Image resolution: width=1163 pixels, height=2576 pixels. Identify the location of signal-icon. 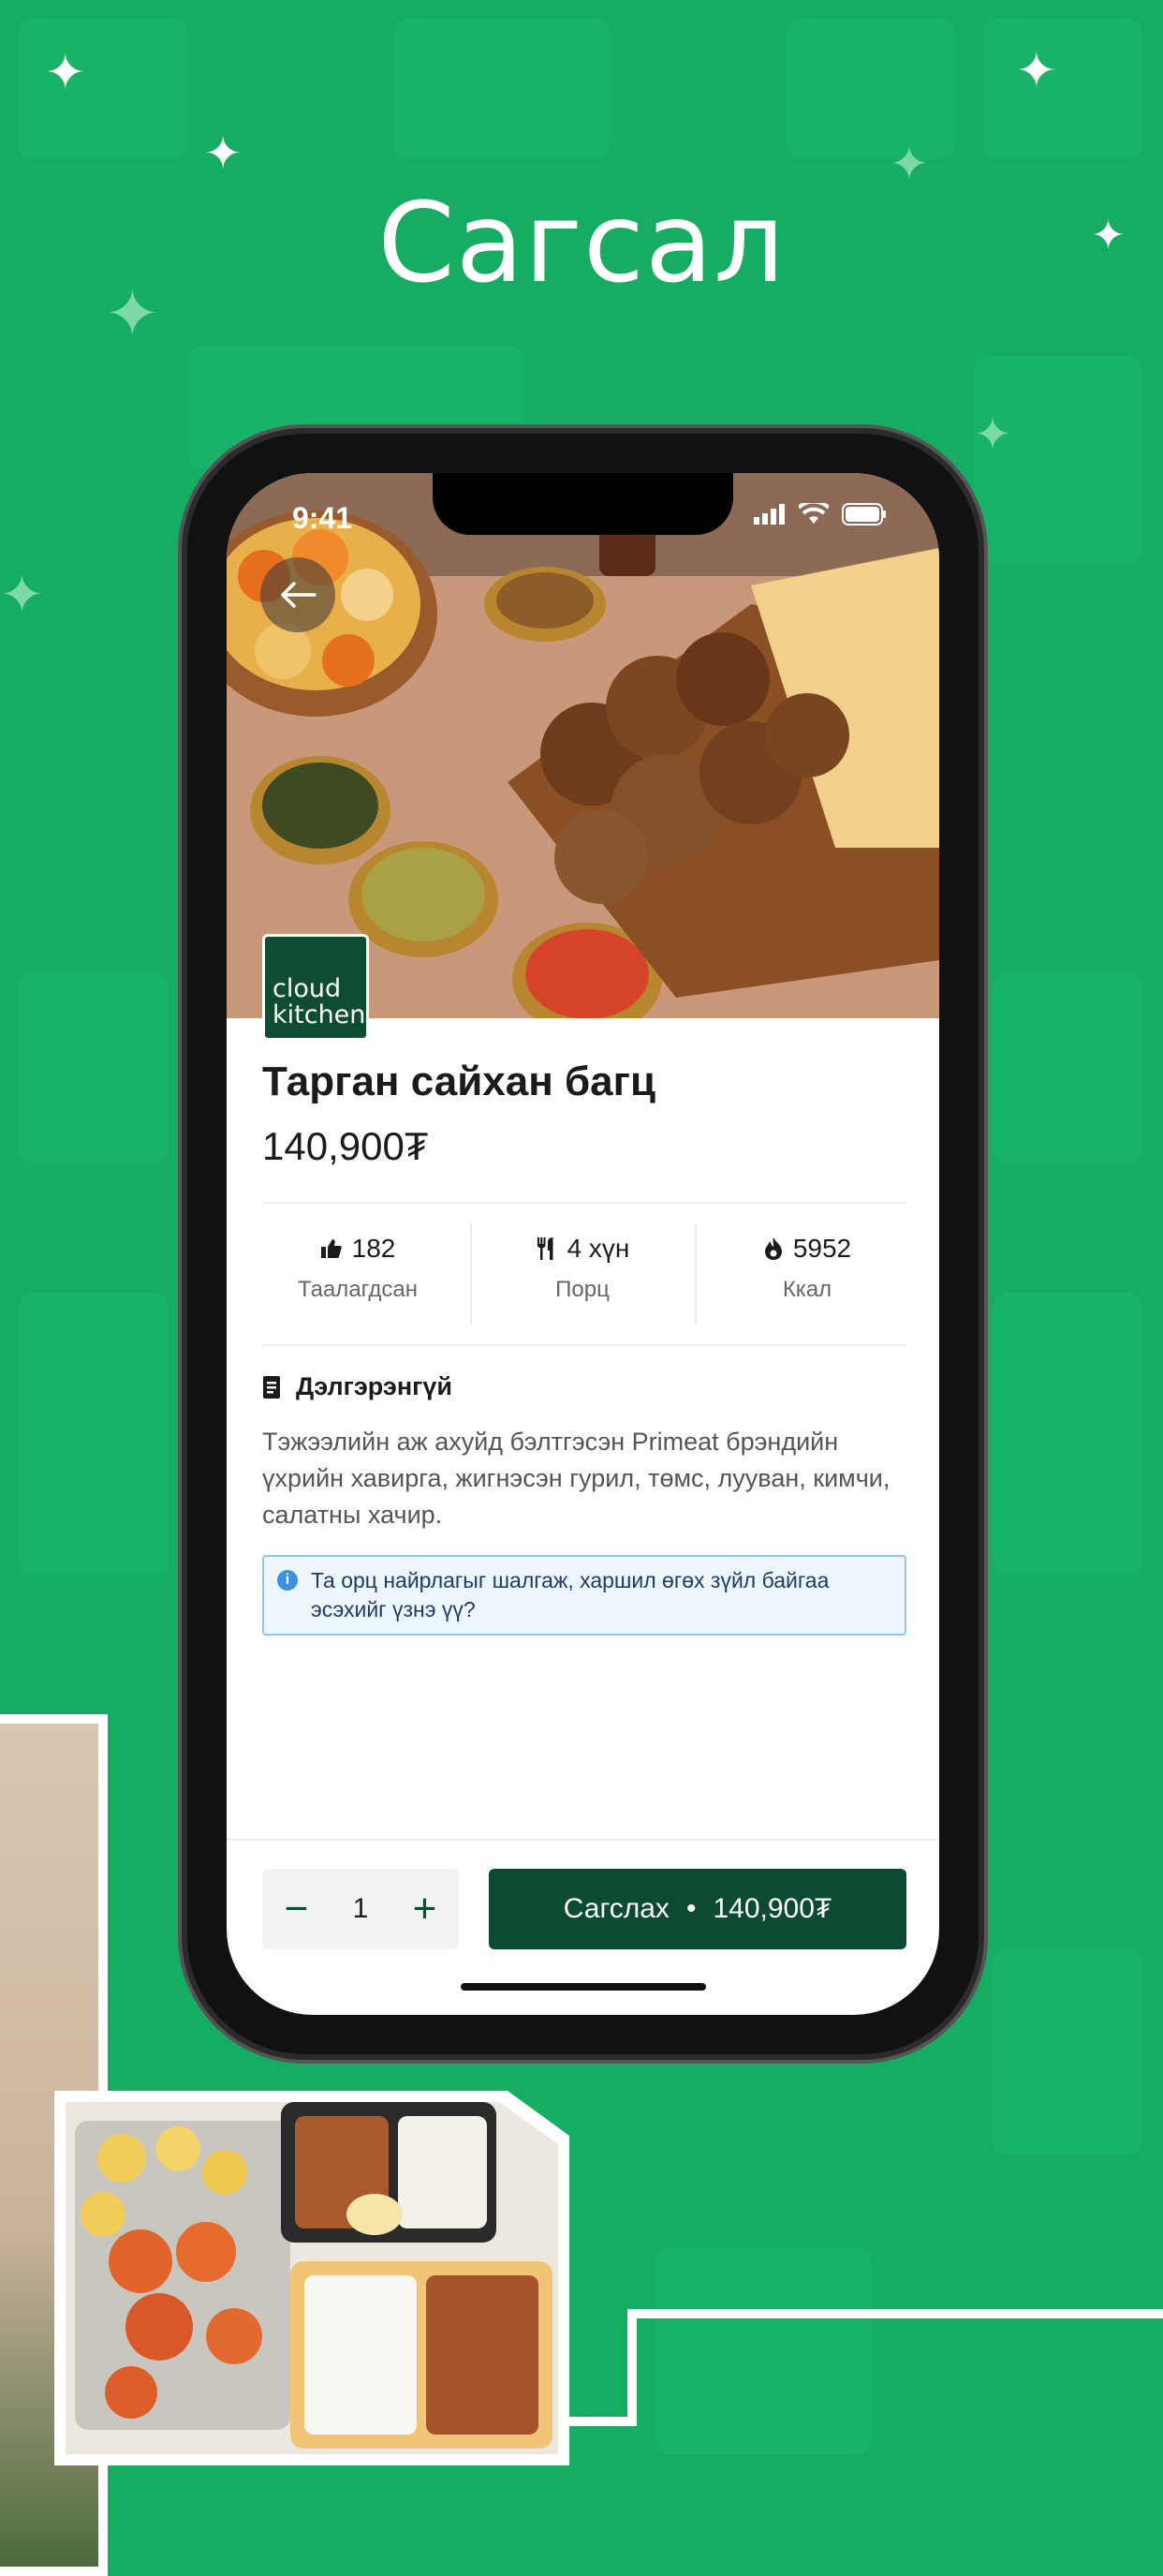
(769, 514).